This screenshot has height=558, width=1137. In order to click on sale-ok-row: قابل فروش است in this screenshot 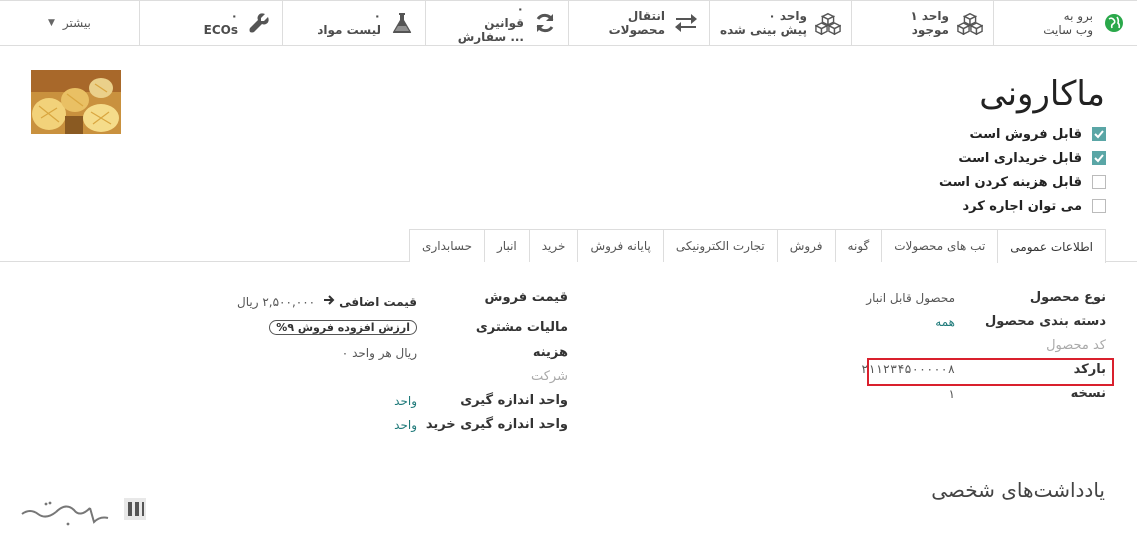, I will do `click(1022, 134)`.